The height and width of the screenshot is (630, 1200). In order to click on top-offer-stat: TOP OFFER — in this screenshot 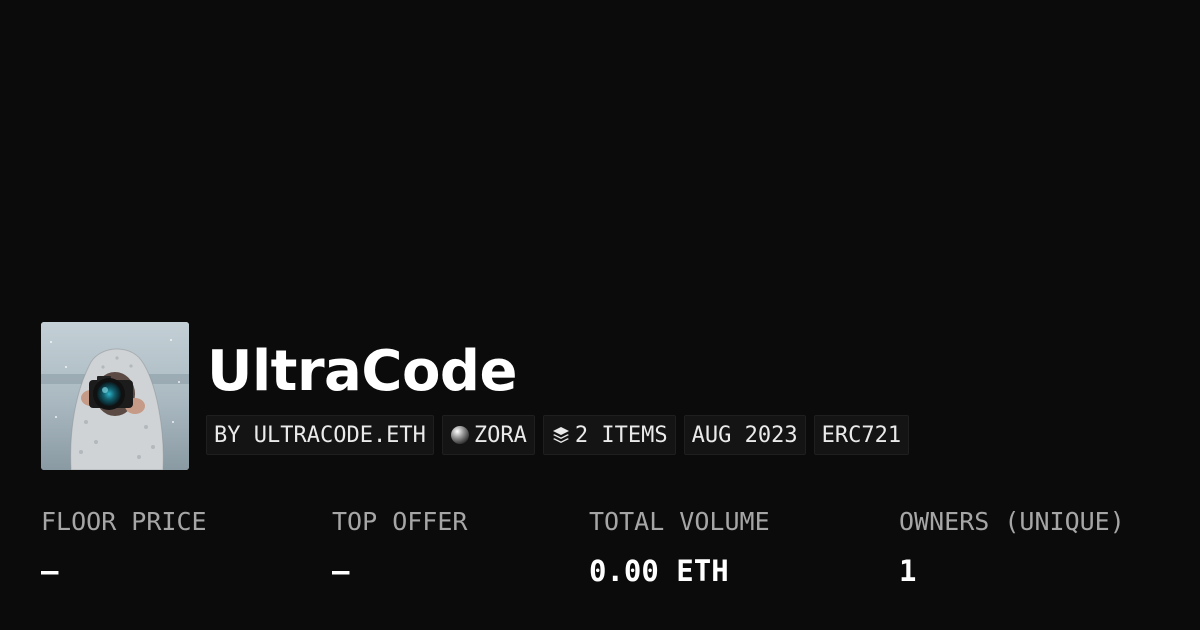, I will do `click(399, 547)`.